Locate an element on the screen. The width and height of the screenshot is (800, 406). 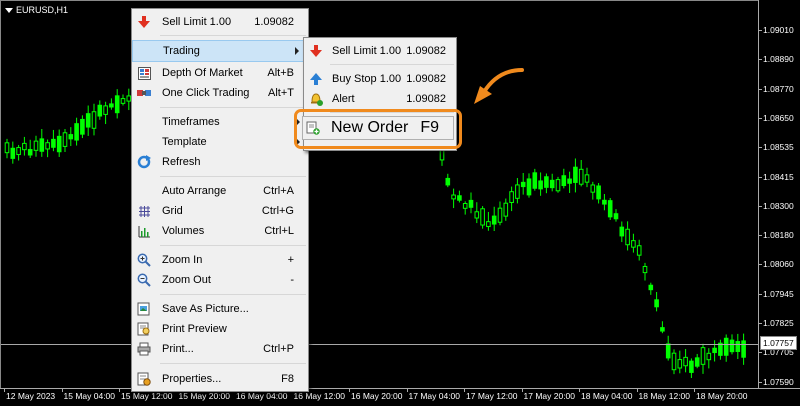
price-label: 1.07825 is located at coordinates (778, 323).